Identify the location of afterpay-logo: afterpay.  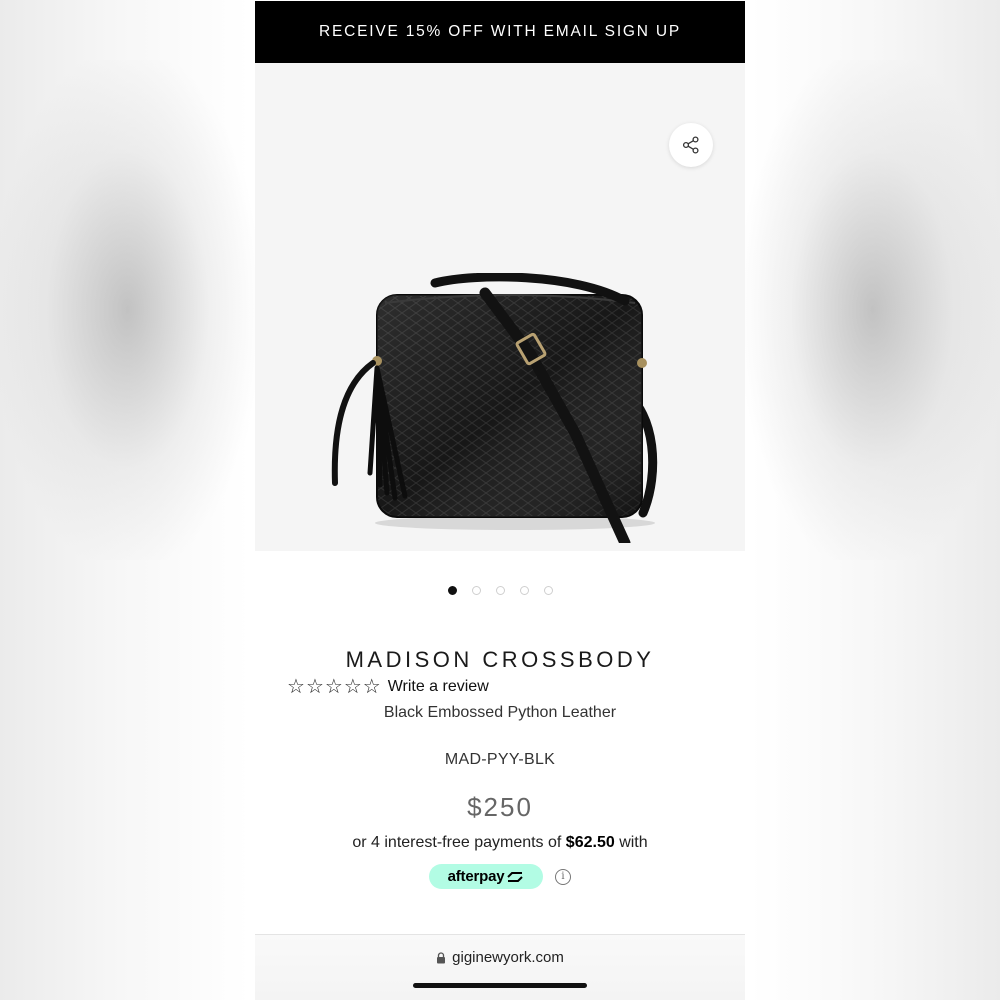
(486, 876).